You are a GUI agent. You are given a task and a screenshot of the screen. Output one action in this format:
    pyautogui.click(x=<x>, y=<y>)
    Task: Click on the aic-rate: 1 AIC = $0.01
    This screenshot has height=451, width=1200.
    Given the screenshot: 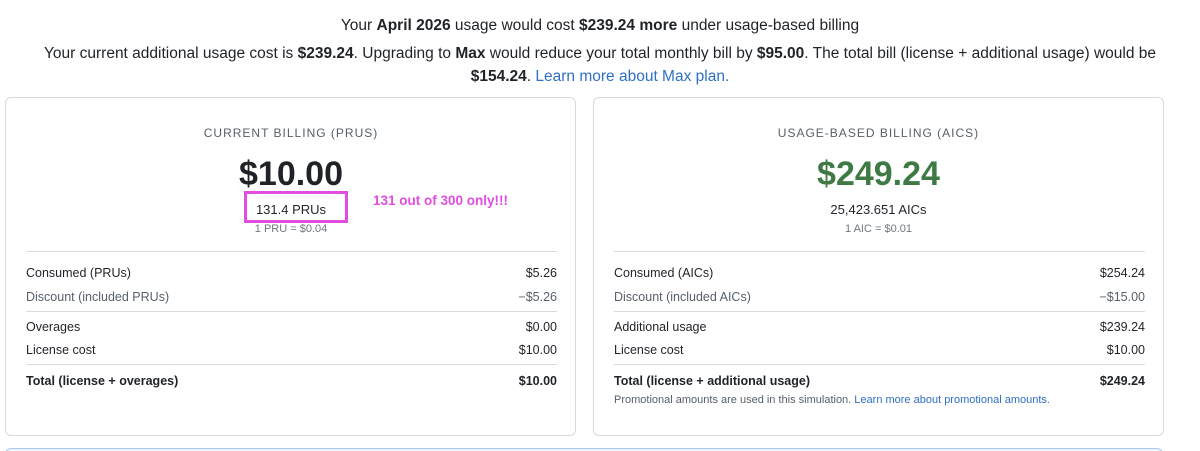 What is the action you would take?
    pyautogui.click(x=878, y=229)
    